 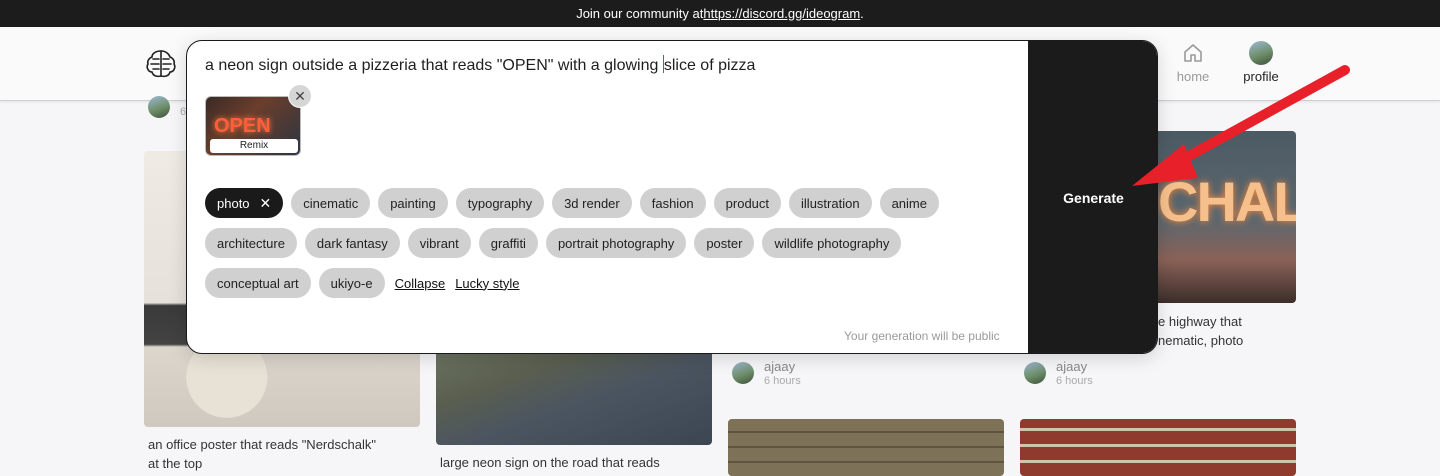 I want to click on style-chip-vibrant: vibrant, so click(x=439, y=243).